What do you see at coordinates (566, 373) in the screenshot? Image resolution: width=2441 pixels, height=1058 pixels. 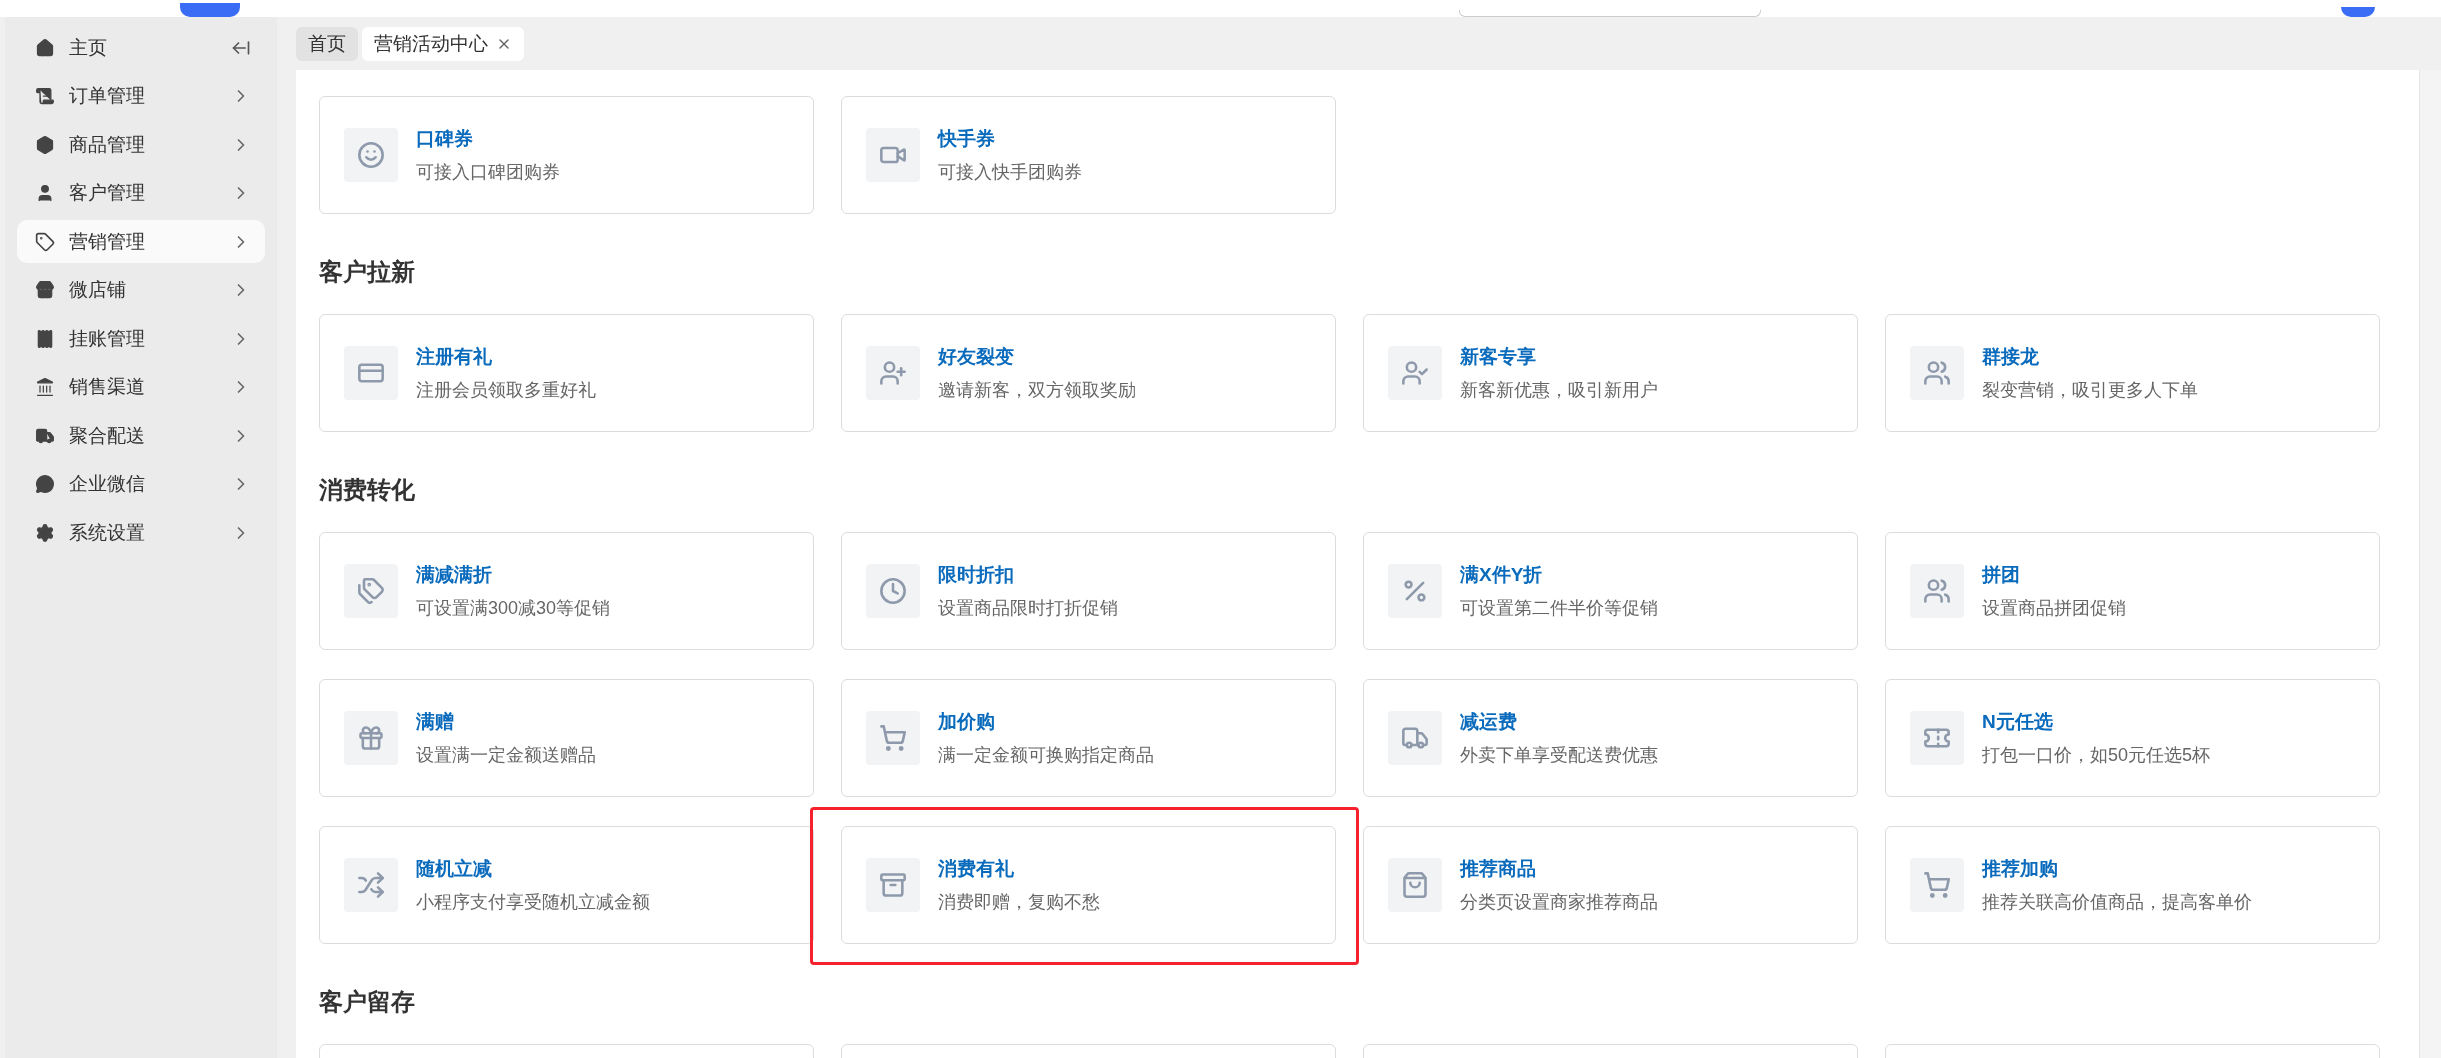 I see `activity-card: 注册有礼 注册会员领取多重好礼` at bounding box center [566, 373].